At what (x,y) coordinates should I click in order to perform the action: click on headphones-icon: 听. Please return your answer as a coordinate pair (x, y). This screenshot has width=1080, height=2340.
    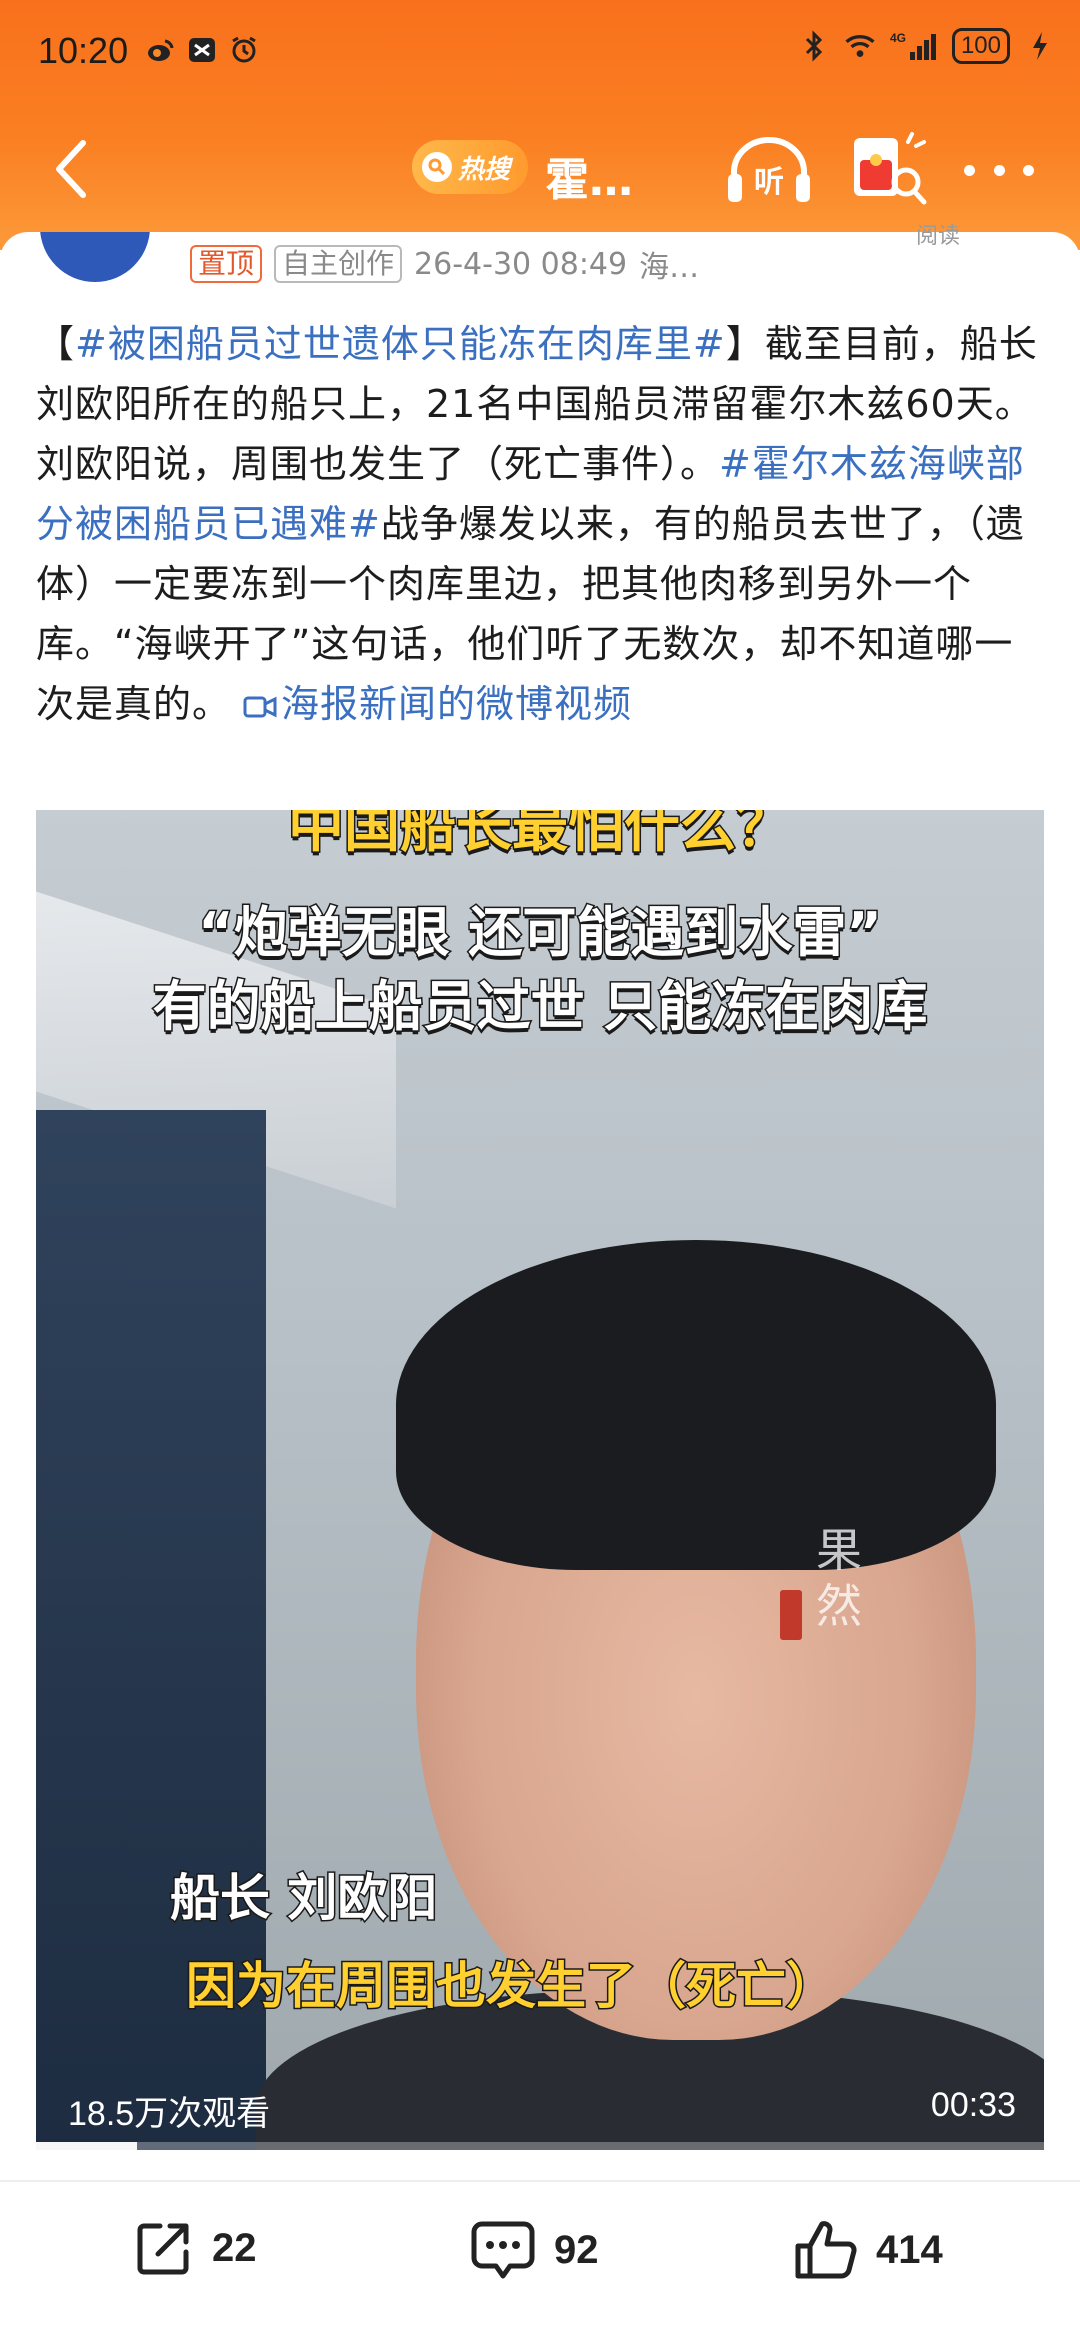
    Looking at the image, I should click on (769, 169).